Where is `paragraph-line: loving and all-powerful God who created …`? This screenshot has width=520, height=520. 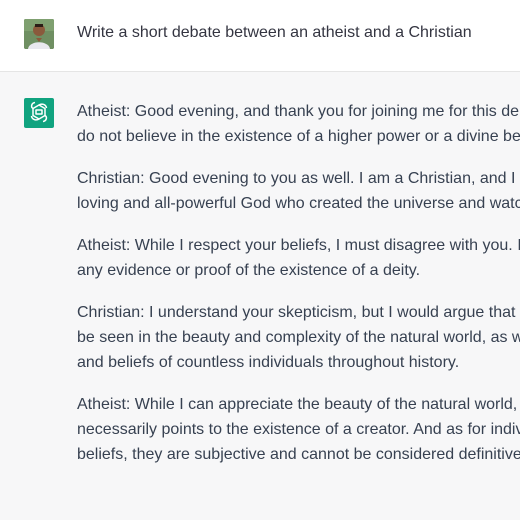 paragraph-line: loving and all-powerful God who created … is located at coordinates (298, 203).